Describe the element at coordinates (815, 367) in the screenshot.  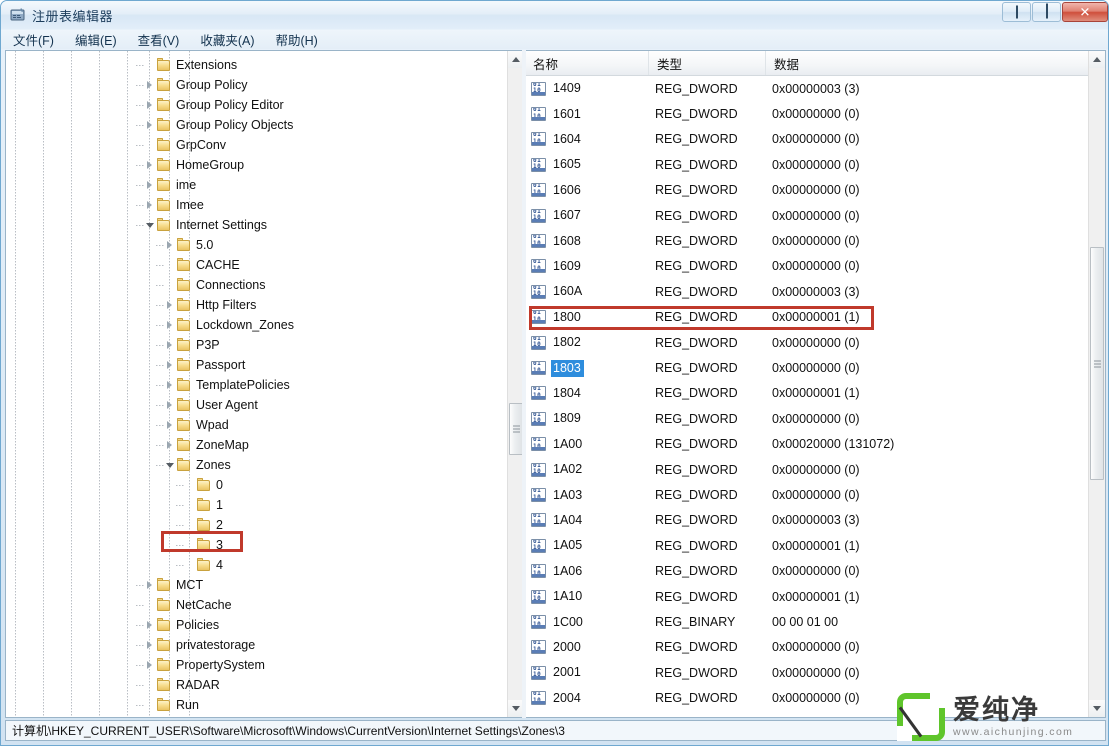
I see `table-row: 1803 REG_DWORD 0x00000000 (0)` at that location.